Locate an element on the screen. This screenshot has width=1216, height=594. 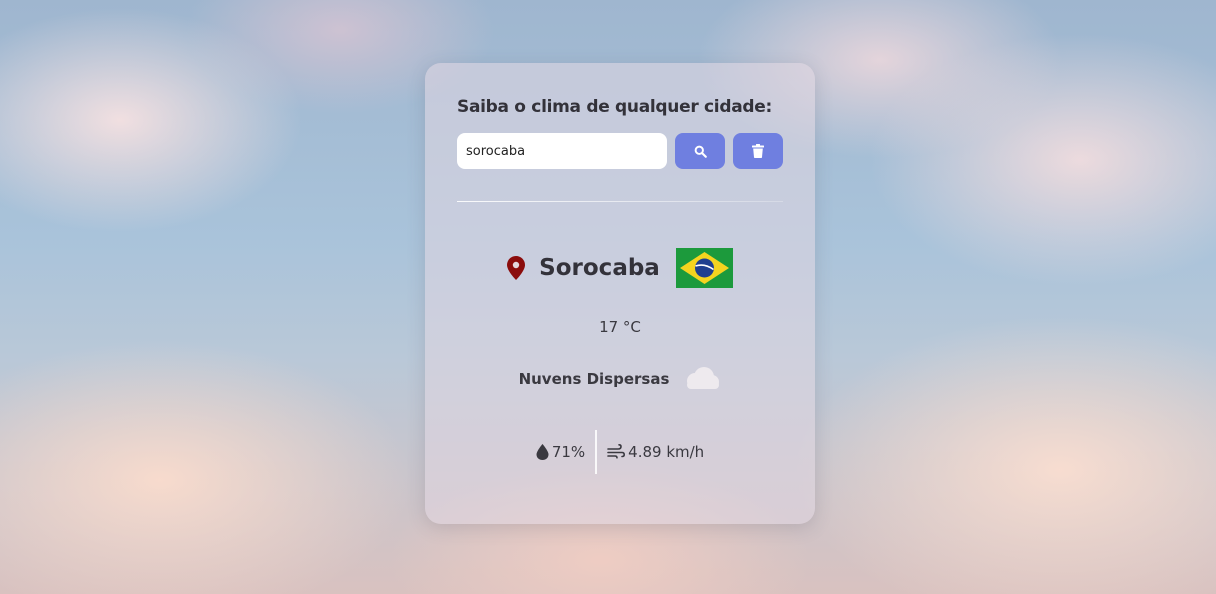
search-button is located at coordinates (700, 151).